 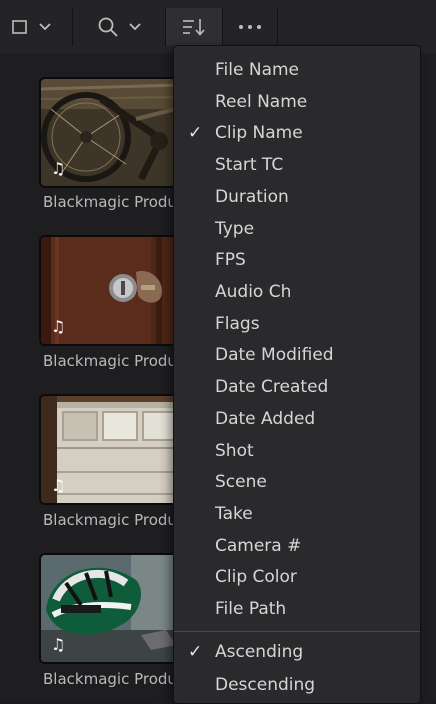 I want to click on more-options-button, so click(x=249, y=27).